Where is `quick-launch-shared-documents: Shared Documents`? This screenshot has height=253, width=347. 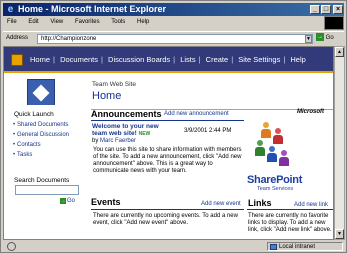 quick-launch-shared-documents: Shared Documents is located at coordinates (42, 125).